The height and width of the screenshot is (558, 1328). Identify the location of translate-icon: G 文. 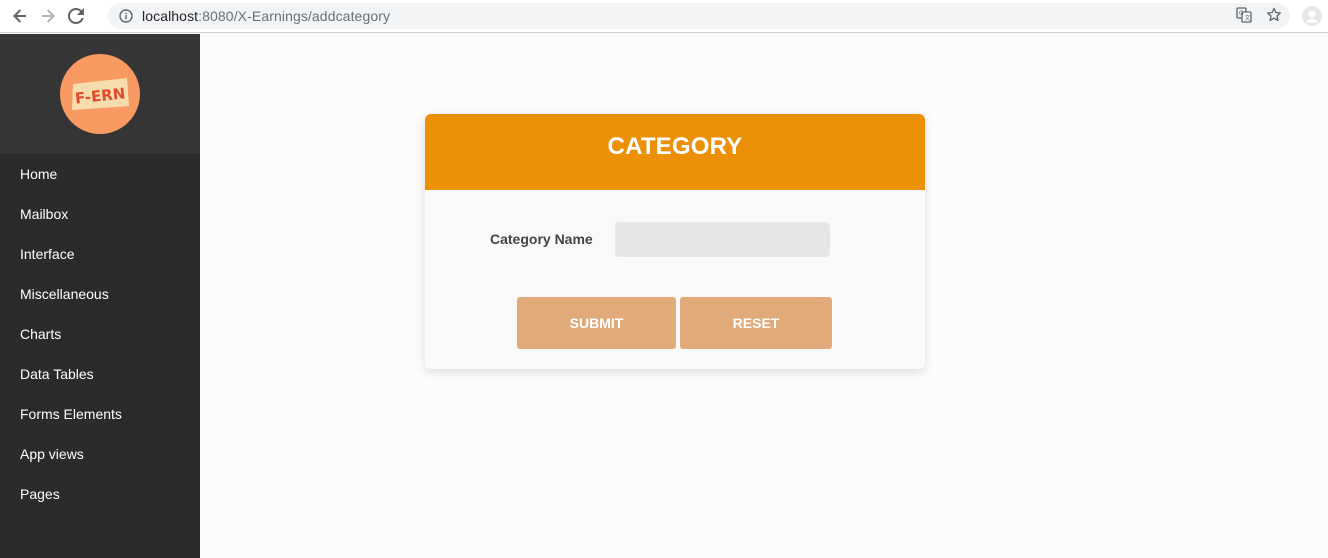
(1244, 15).